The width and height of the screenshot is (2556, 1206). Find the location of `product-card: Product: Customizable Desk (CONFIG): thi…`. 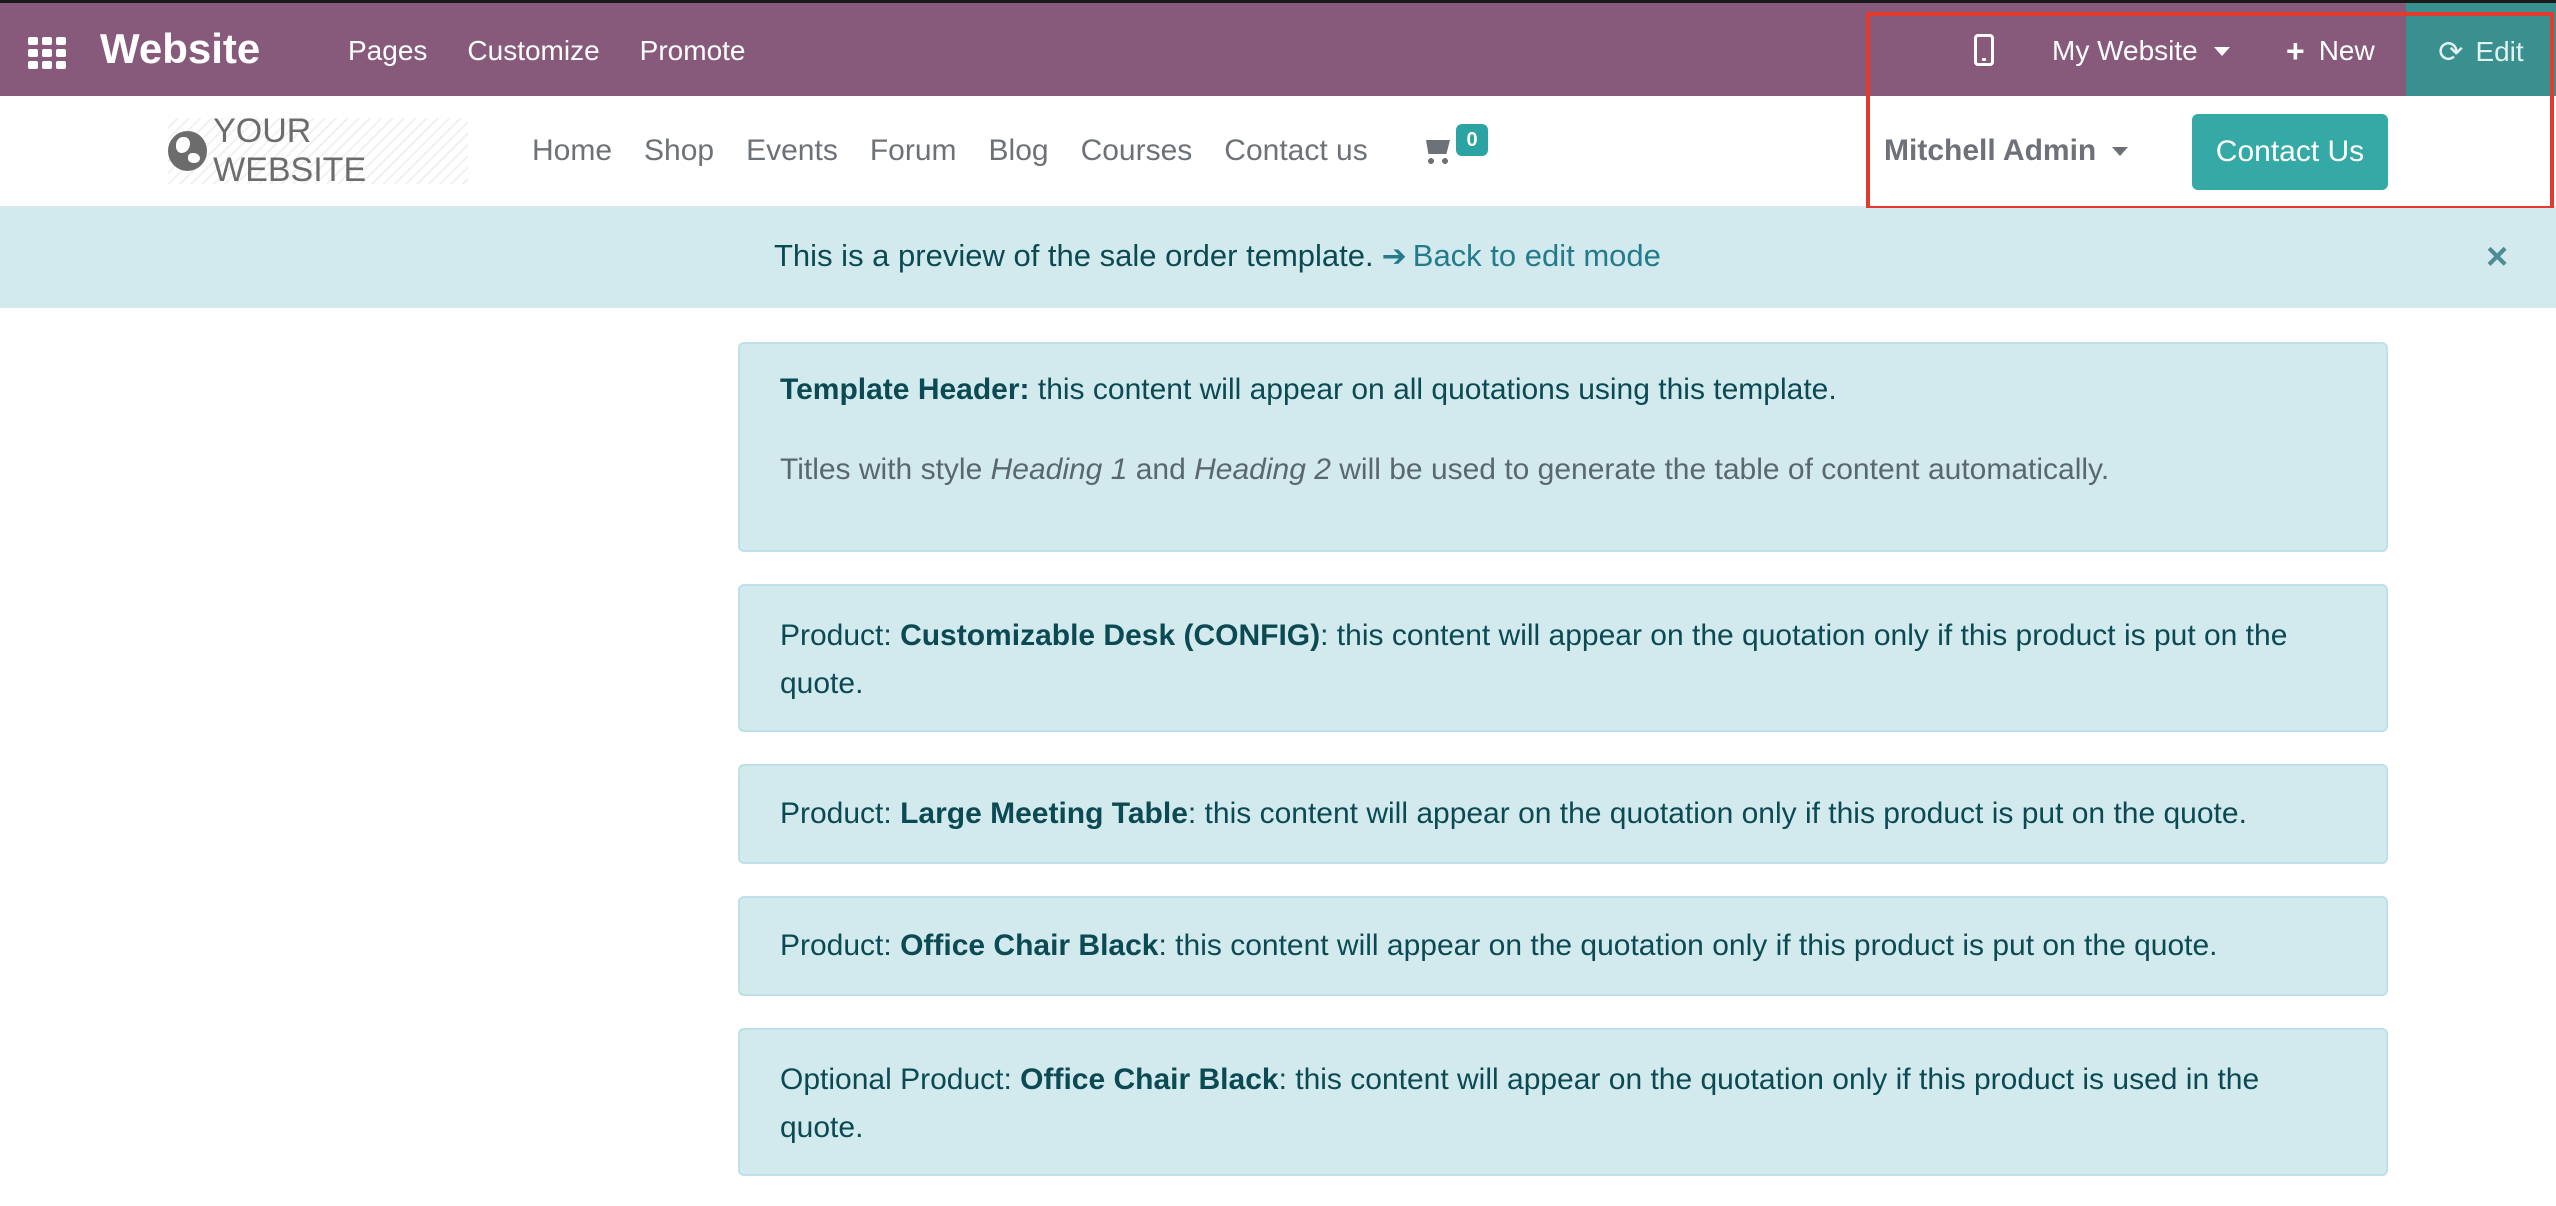

product-card: Product: Customizable Desk (CONFIG): thi… is located at coordinates (1563, 658).